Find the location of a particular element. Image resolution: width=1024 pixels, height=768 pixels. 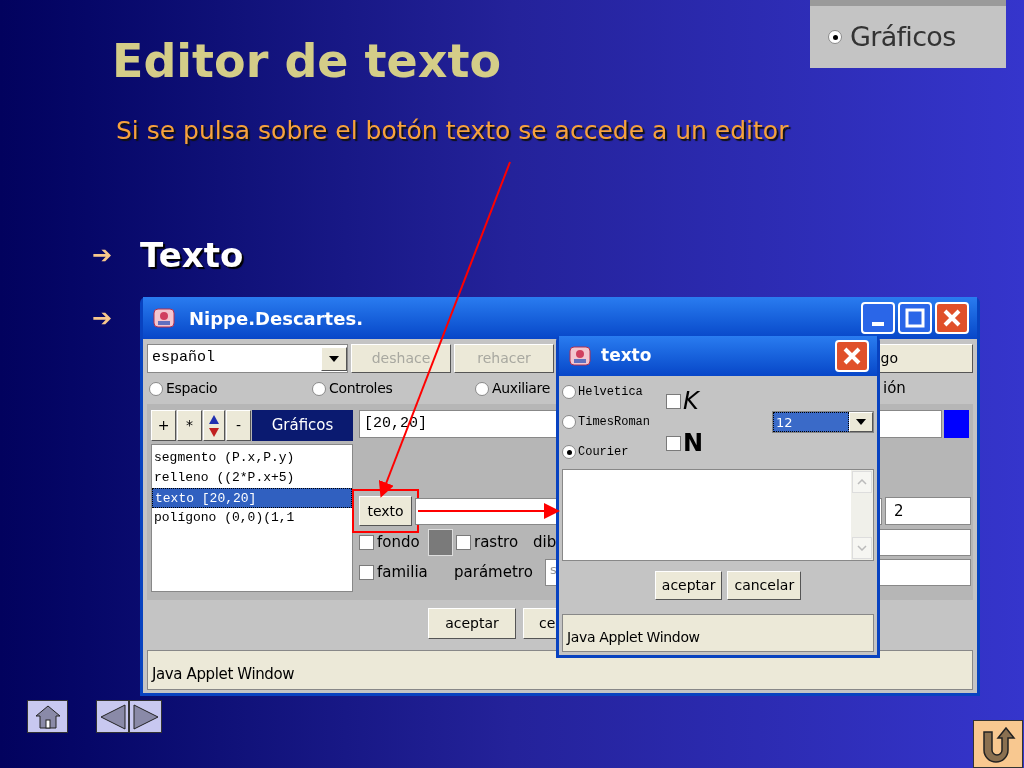

text-area is located at coordinates (718, 515).